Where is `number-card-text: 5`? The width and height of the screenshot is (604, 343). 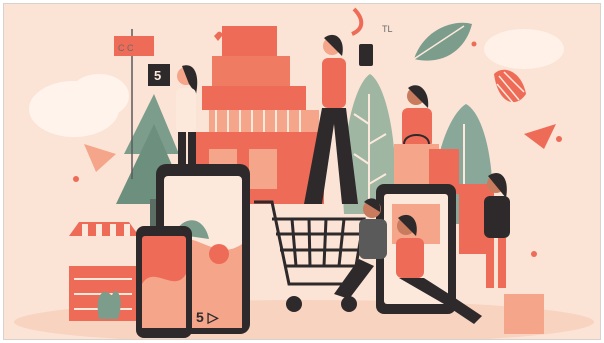
number-card-text: 5 is located at coordinates (157, 75).